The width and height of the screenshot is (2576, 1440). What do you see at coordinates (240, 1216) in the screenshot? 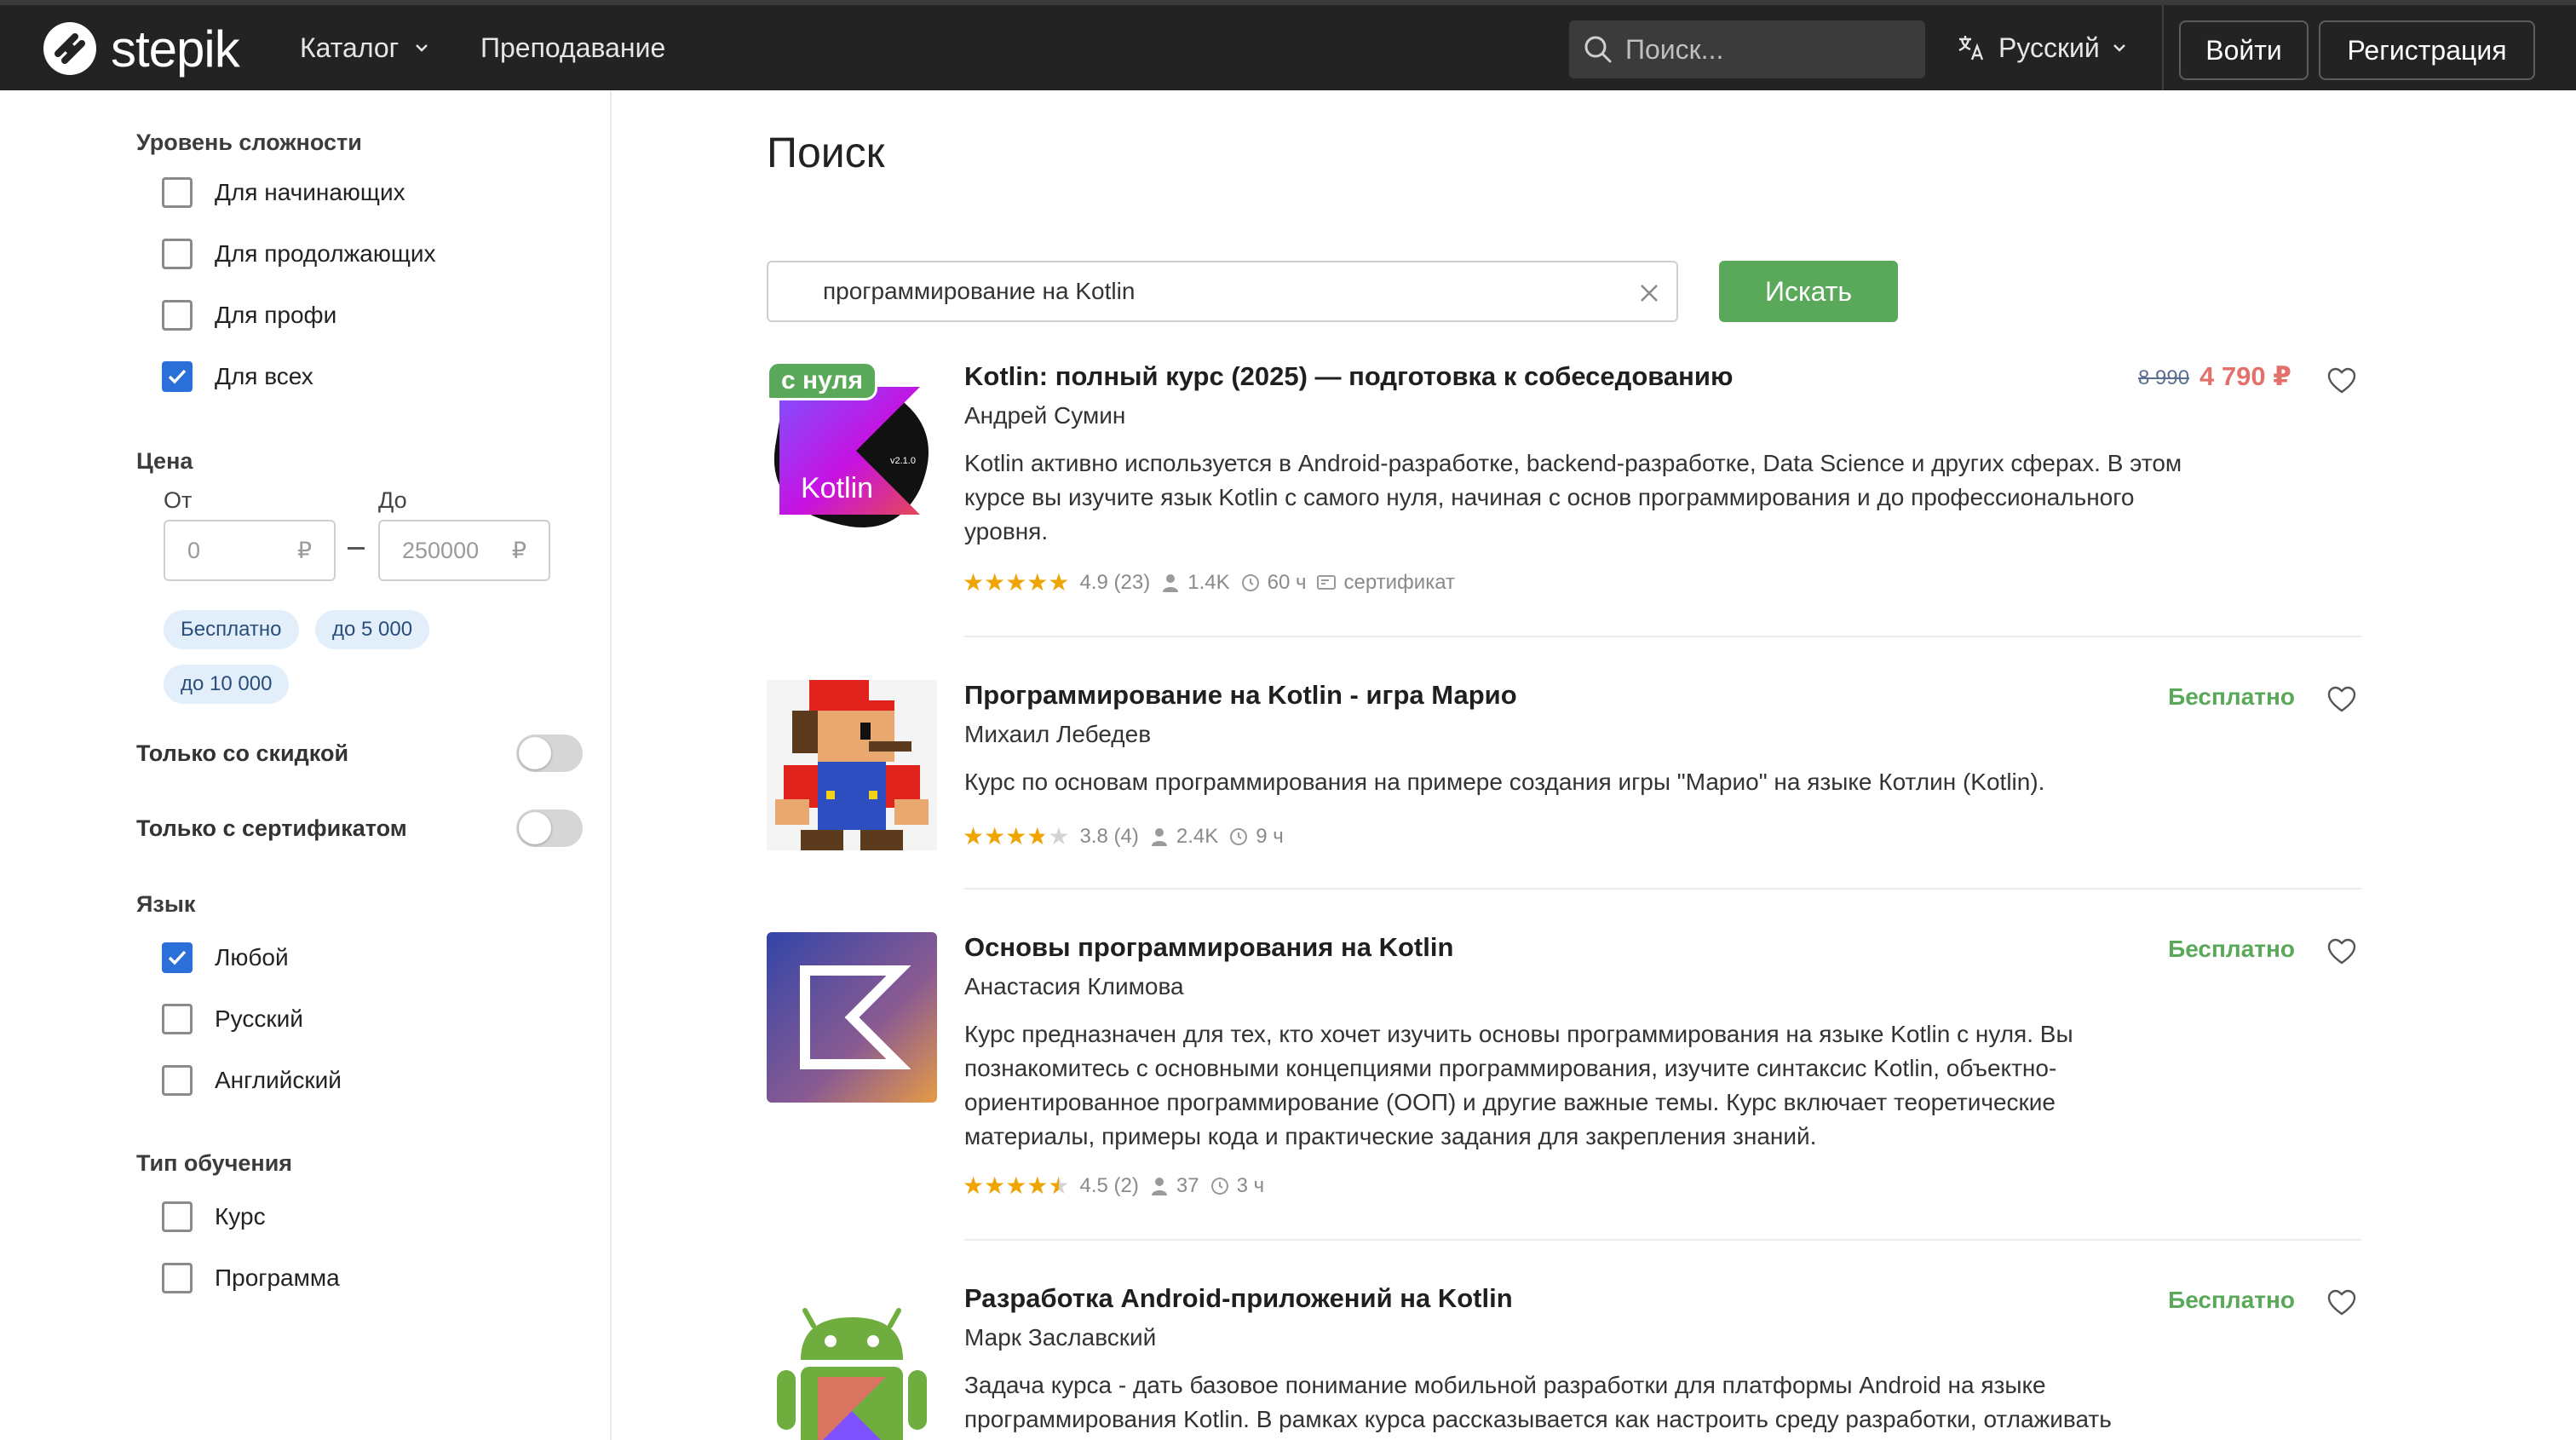
I see `checkbox-label: Курс` at bounding box center [240, 1216].